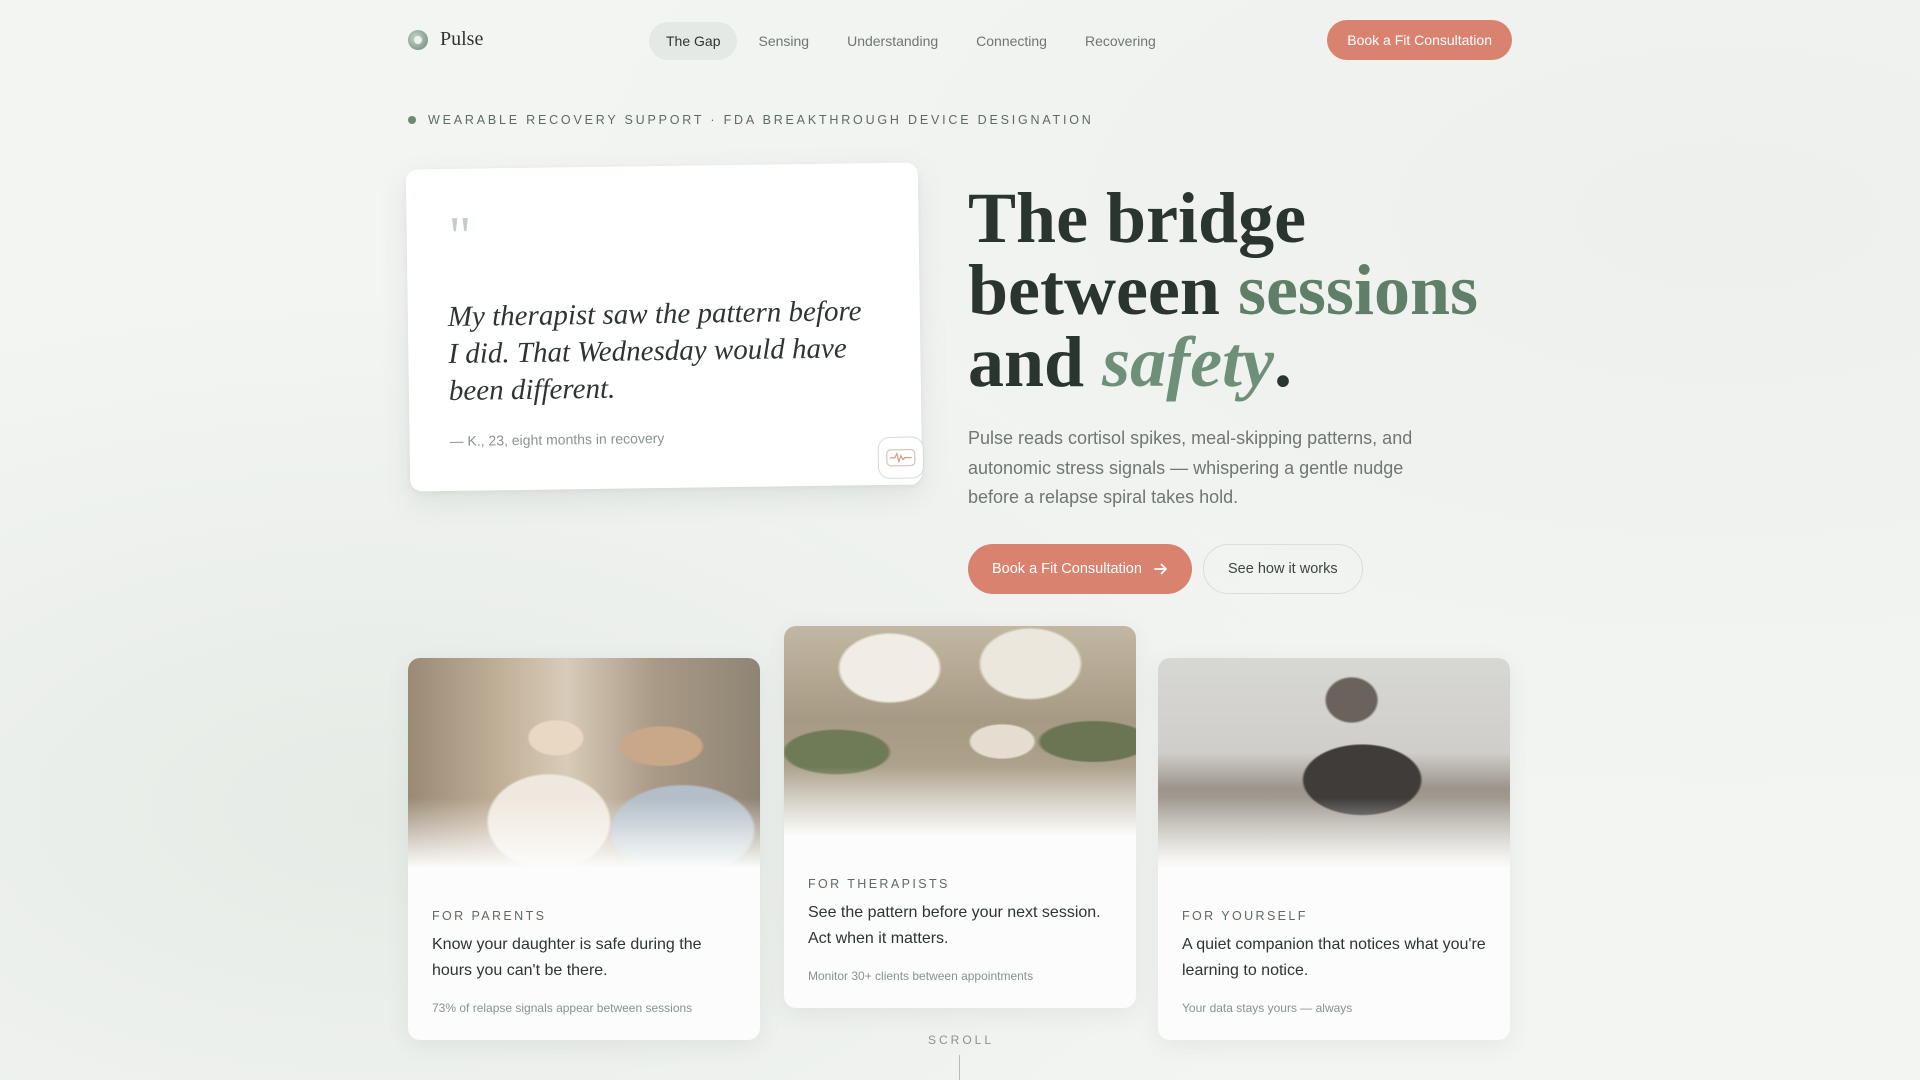 The image size is (1920, 1080). I want to click on nav-item-the-gap: The Gap, so click(693, 41).